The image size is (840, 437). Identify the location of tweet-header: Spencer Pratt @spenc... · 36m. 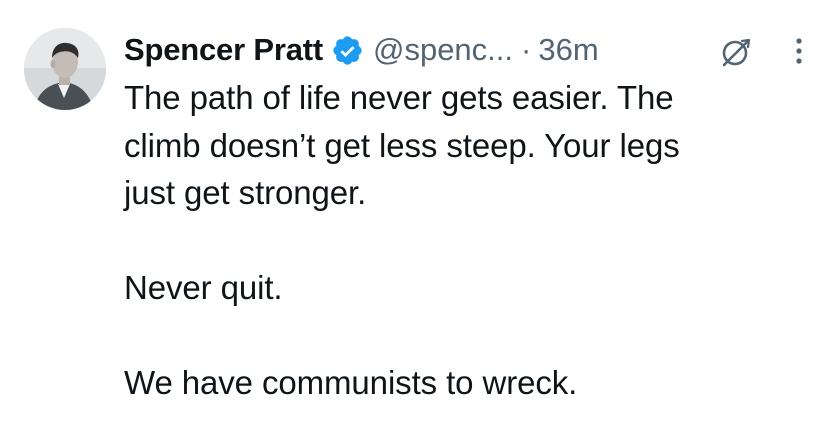
(361, 50).